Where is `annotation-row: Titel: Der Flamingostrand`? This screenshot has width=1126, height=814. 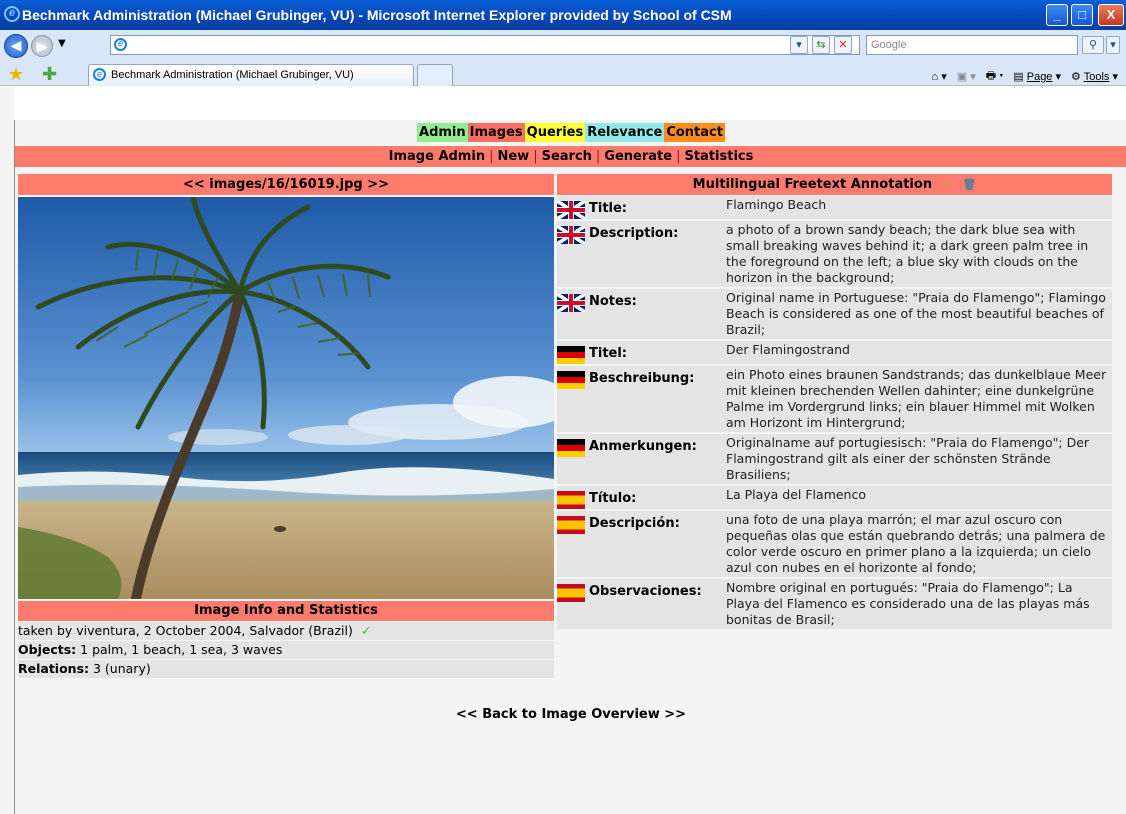 annotation-row: Titel: Der Flamingostrand is located at coordinates (834, 352).